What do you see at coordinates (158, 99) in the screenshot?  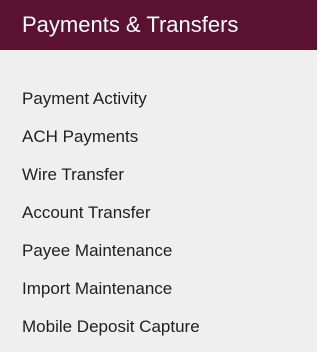 I see `menu-item-payment-activity: Payment Activity` at bounding box center [158, 99].